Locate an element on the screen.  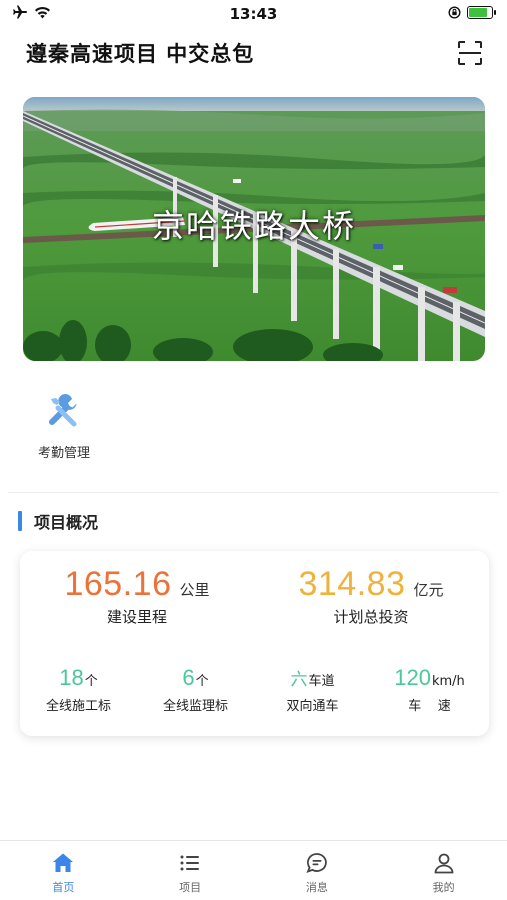
status-time: 13:43 is located at coordinates (253, 14).